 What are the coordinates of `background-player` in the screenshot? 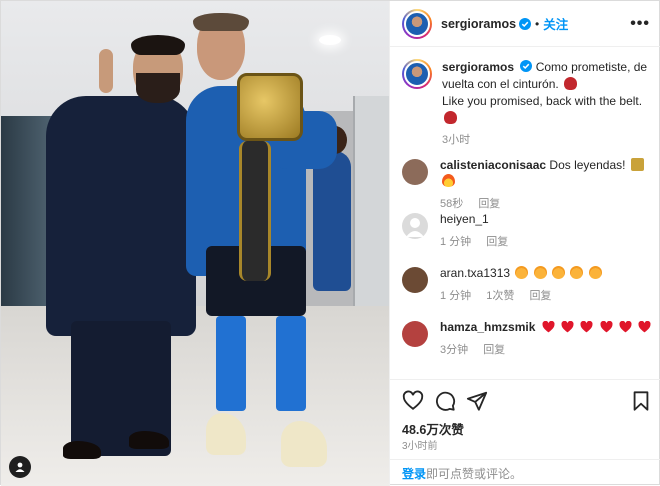 It's located at (332, 221).